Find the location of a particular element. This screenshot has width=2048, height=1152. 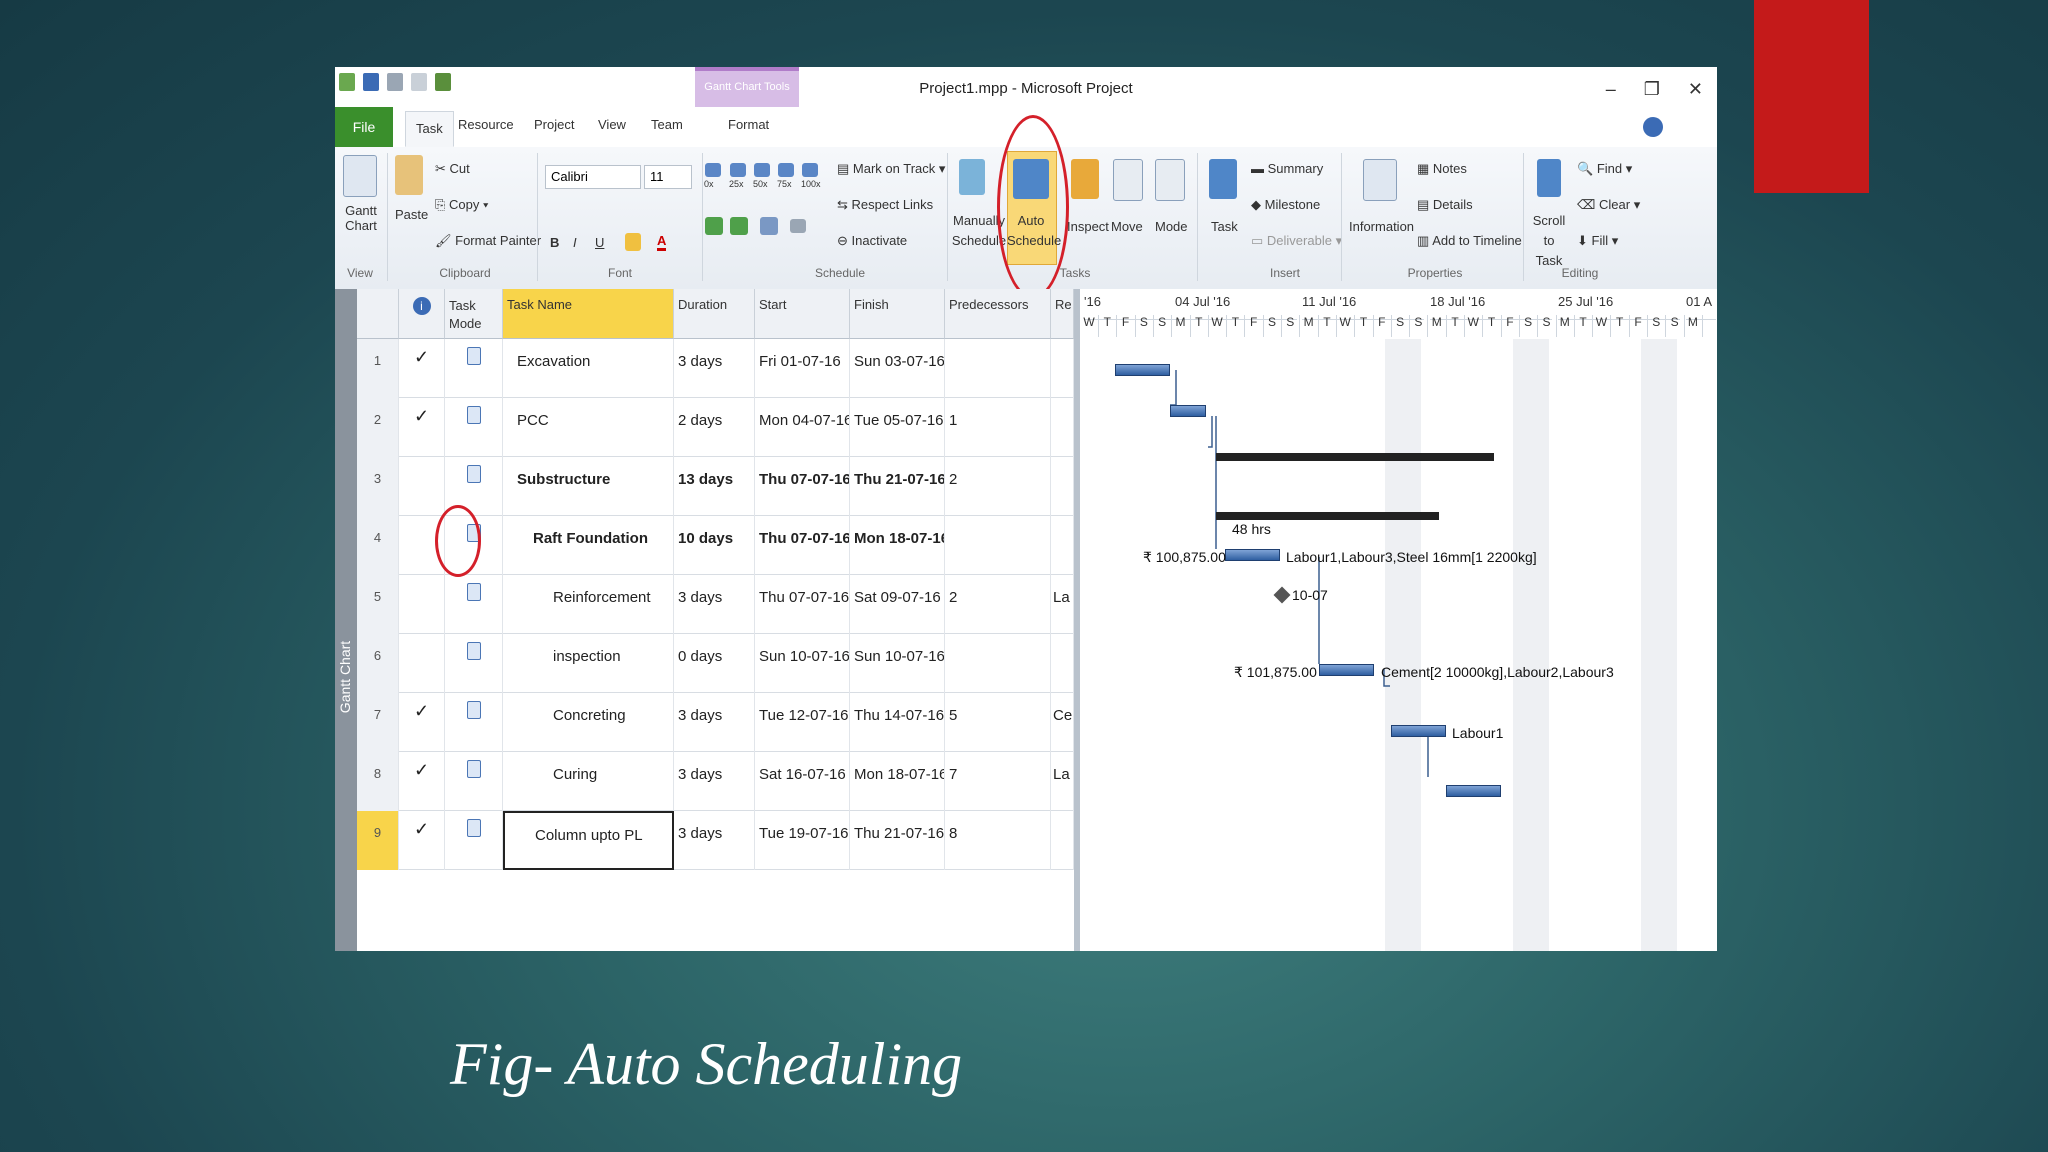

task-name-cell: Substructure is located at coordinates (588, 486).